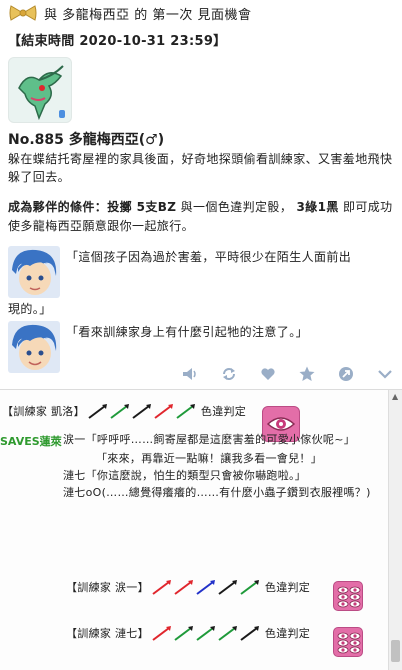  Describe the element at coordinates (268, 374) in the screenshot. I see `heart-icon` at that location.